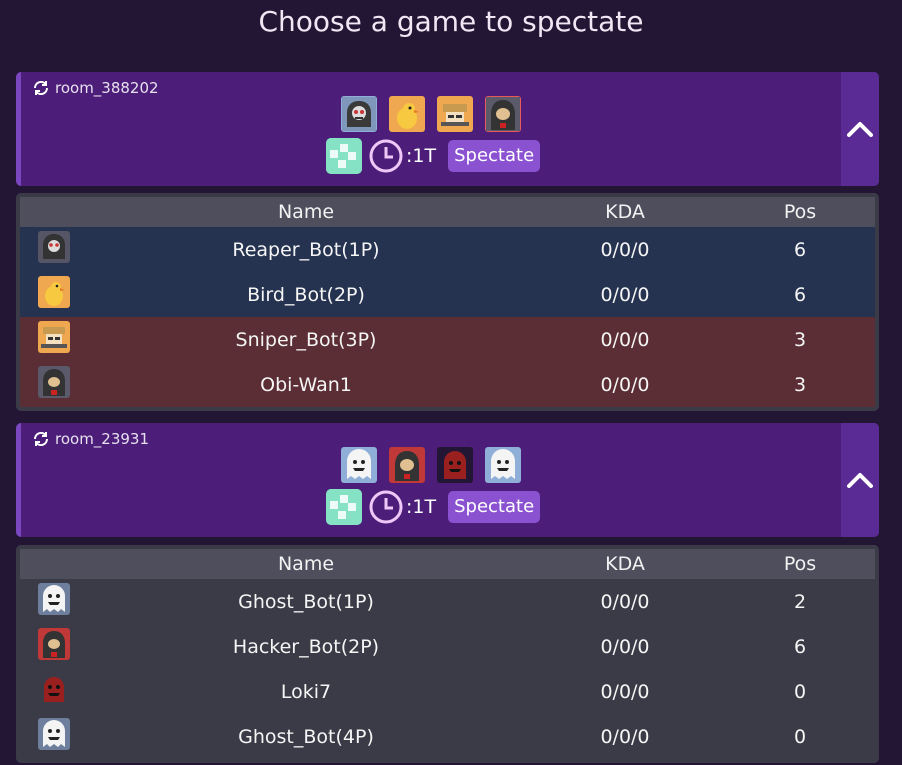 This screenshot has height=765, width=902. I want to click on table-row: Ghost_Bot(4P) 0/0/0 0, so click(447, 736).